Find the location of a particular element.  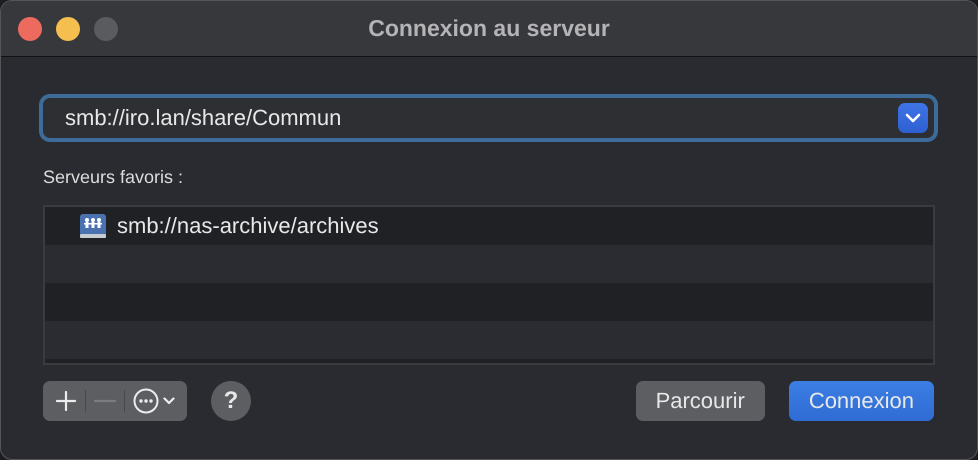

address-field: smb://iro.lan/share/Commun is located at coordinates (481, 118).